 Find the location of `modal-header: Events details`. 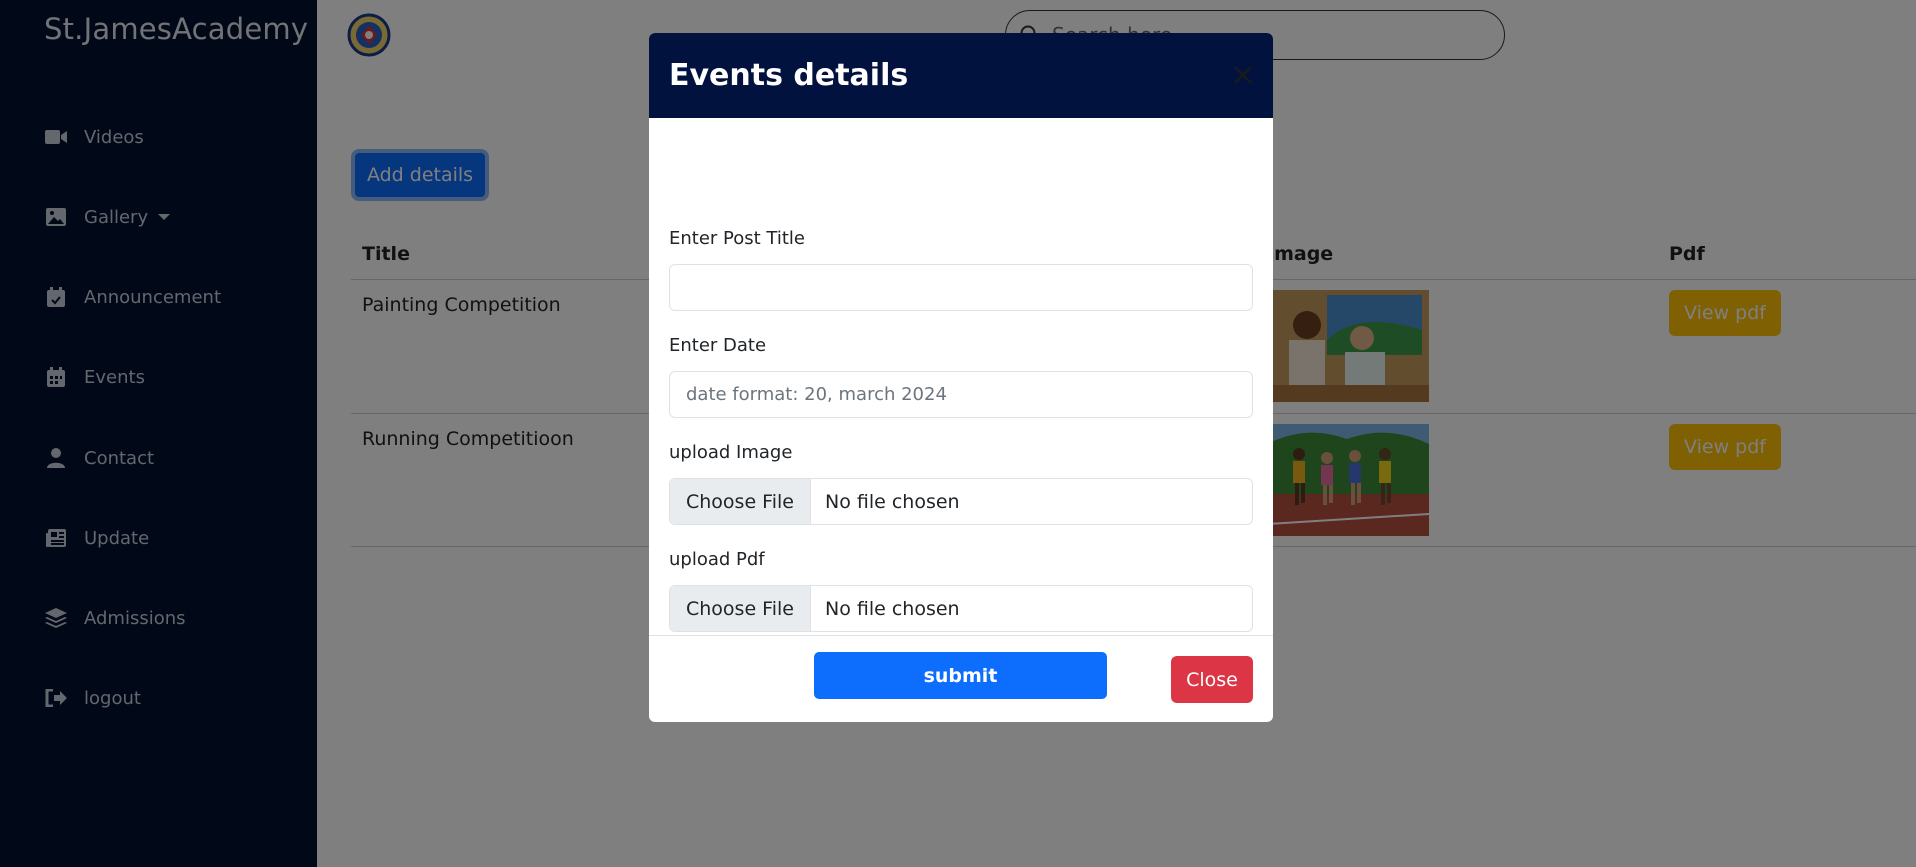

modal-header: Events details is located at coordinates (961, 75).